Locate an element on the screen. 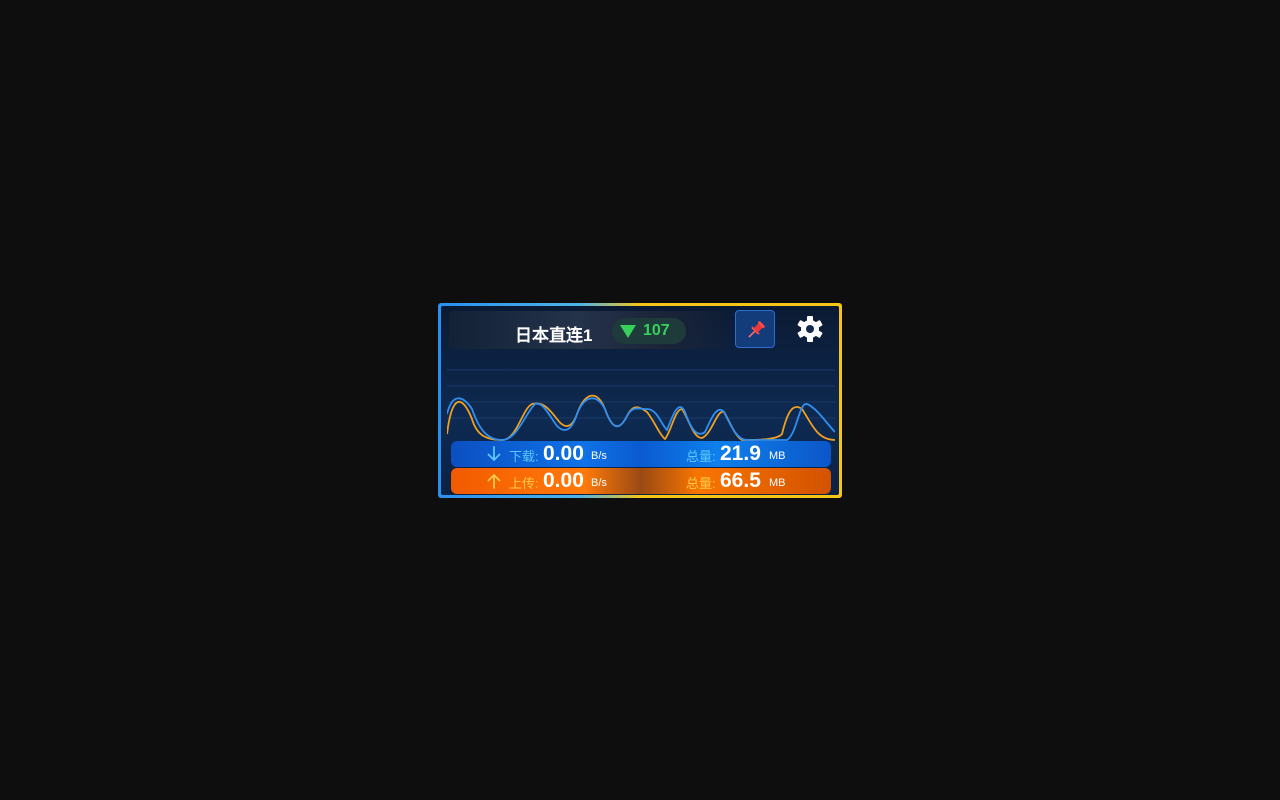 The image size is (1280, 800). download-total: 21.9 is located at coordinates (740, 453).